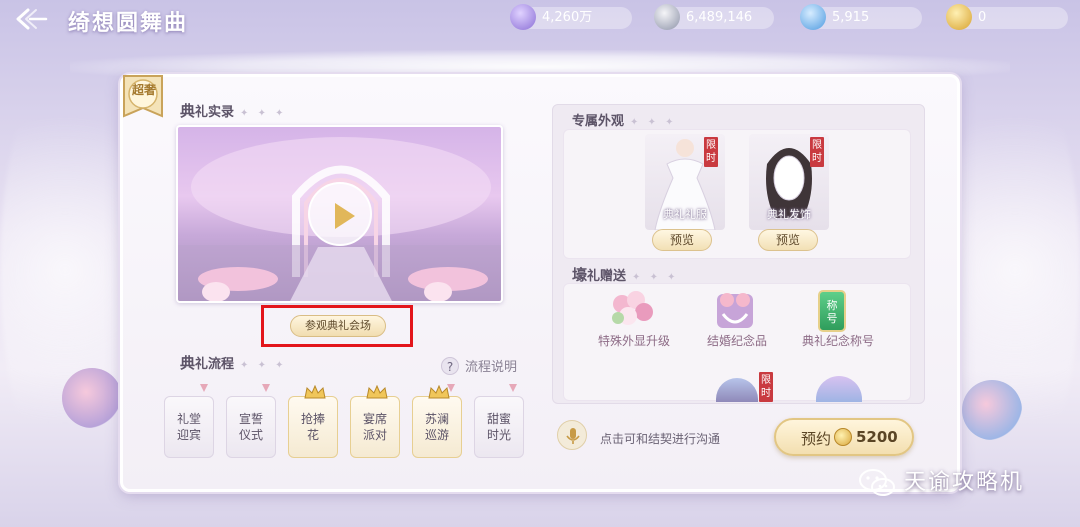  Describe the element at coordinates (789, 214) in the screenshot. I see `item-label: 典礼发饰` at that location.